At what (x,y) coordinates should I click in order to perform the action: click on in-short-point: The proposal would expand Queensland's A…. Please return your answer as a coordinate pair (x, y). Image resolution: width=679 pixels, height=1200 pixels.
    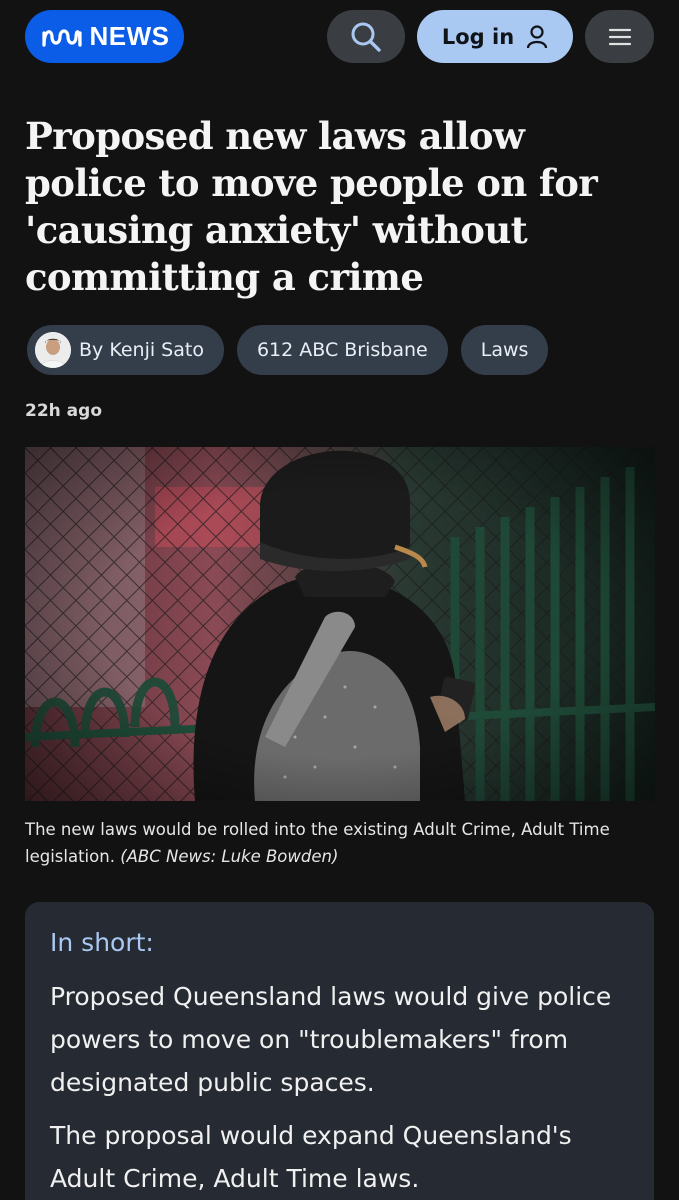
    Looking at the image, I should click on (311, 1157).